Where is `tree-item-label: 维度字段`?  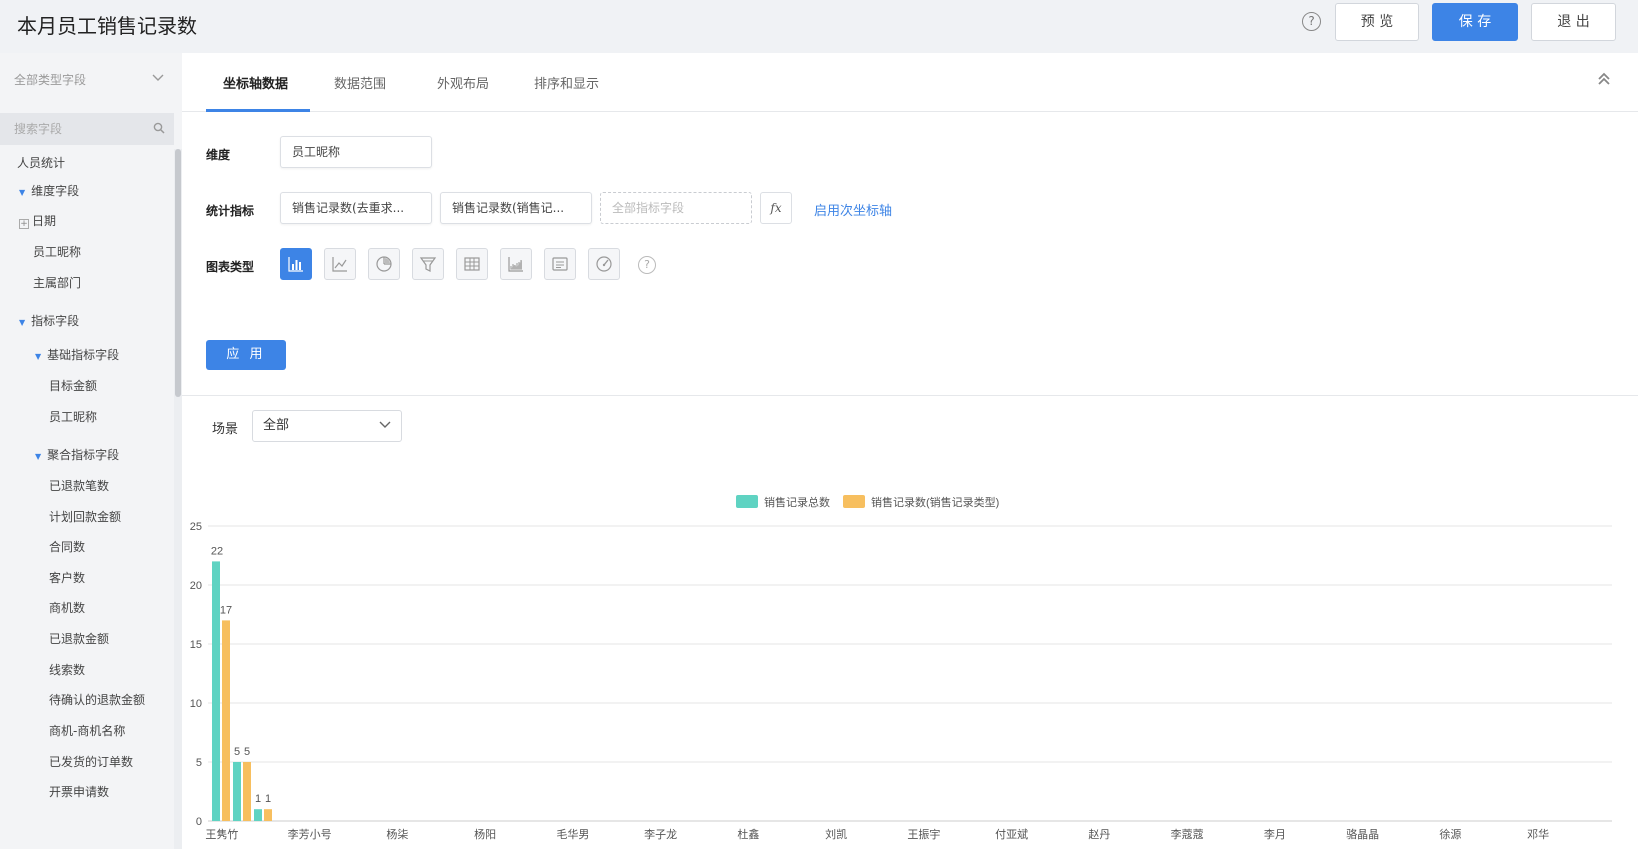
tree-item-label: 维度字段 is located at coordinates (55, 191).